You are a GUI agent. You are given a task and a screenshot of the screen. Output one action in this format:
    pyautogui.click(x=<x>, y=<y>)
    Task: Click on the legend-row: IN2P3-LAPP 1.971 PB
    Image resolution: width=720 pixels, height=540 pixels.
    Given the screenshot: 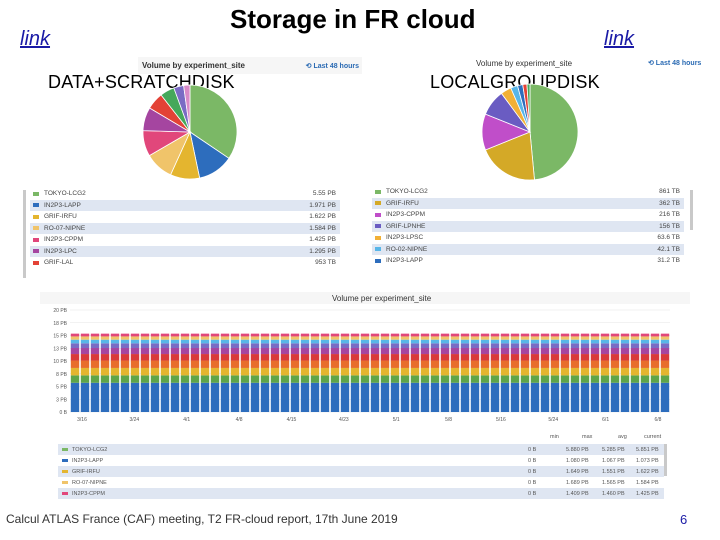 What is the action you would take?
    pyautogui.click(x=185, y=205)
    